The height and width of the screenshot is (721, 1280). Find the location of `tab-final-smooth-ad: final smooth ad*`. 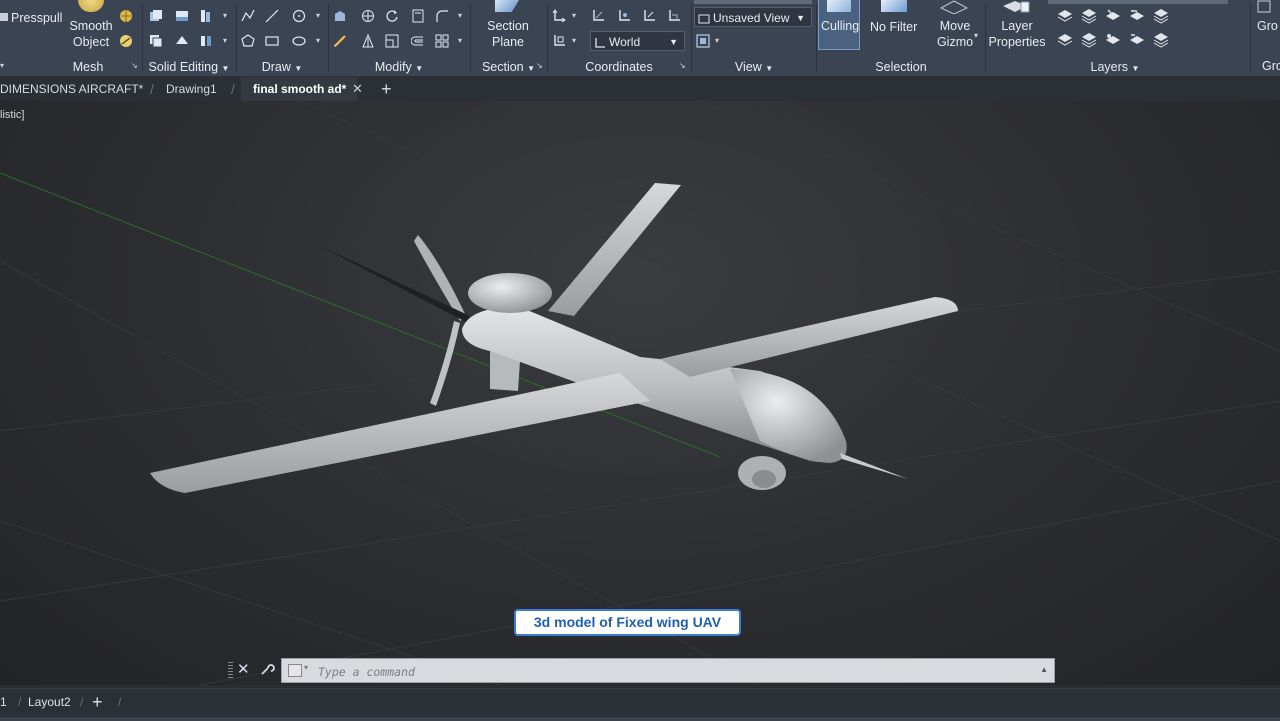

tab-final-smooth-ad: final smooth ad* is located at coordinates (299, 89).